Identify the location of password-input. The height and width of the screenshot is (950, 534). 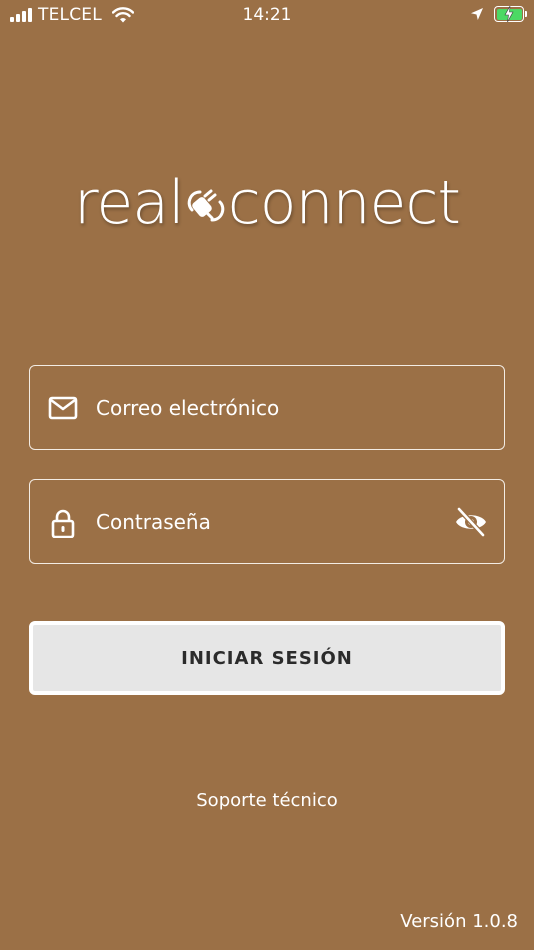
(270, 521).